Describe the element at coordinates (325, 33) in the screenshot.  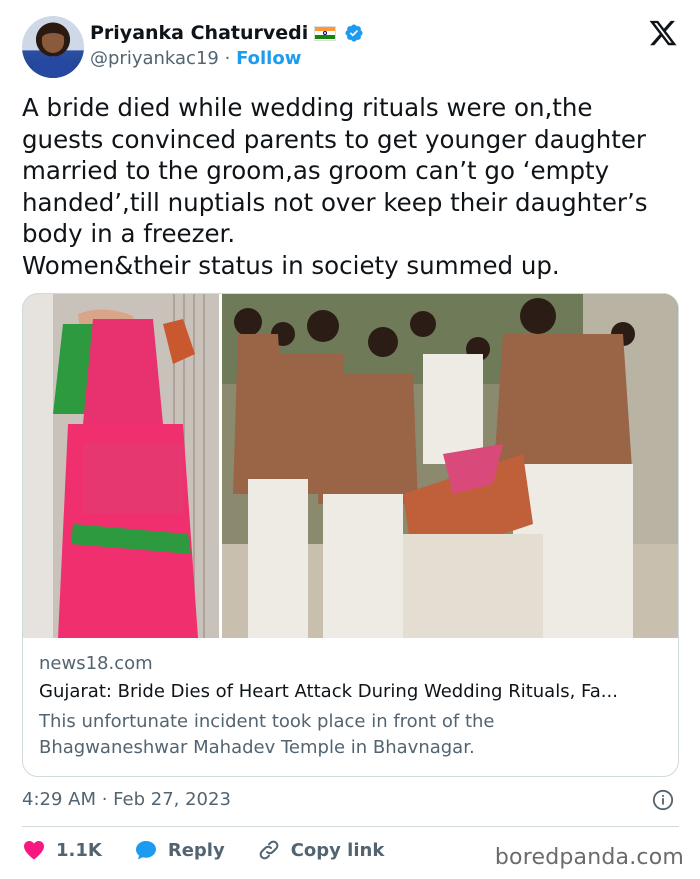
I see `india-flag-icon` at that location.